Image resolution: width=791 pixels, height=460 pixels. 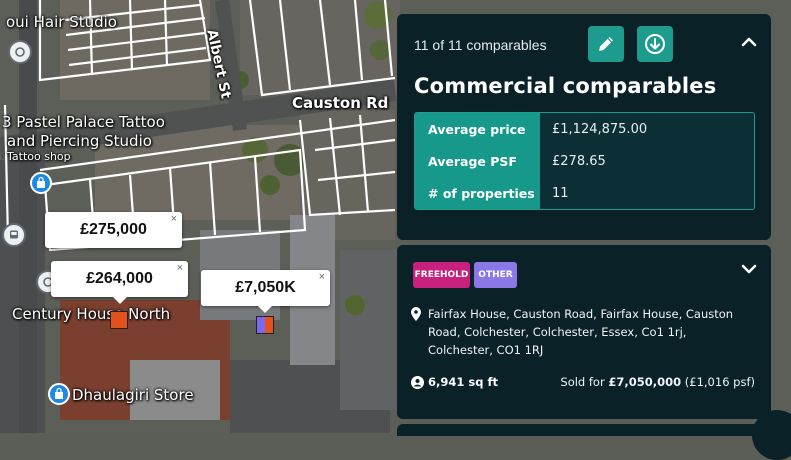 I want to click on property-marker-multi, so click(x=265, y=325).